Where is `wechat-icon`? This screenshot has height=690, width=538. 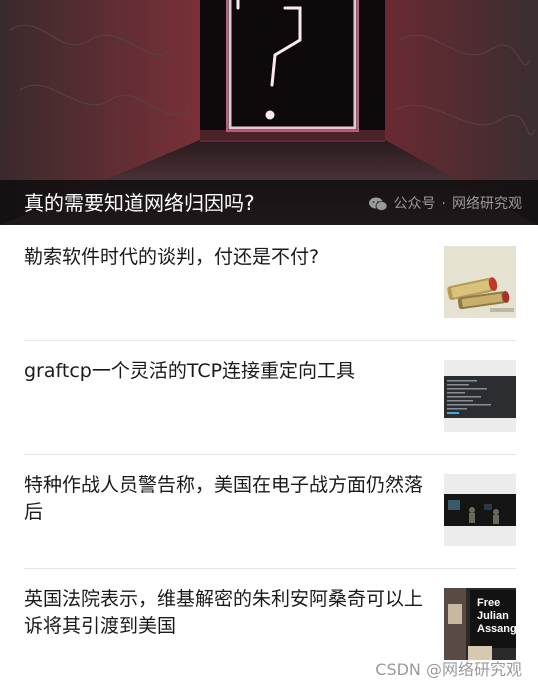
wechat-icon is located at coordinates (377, 204).